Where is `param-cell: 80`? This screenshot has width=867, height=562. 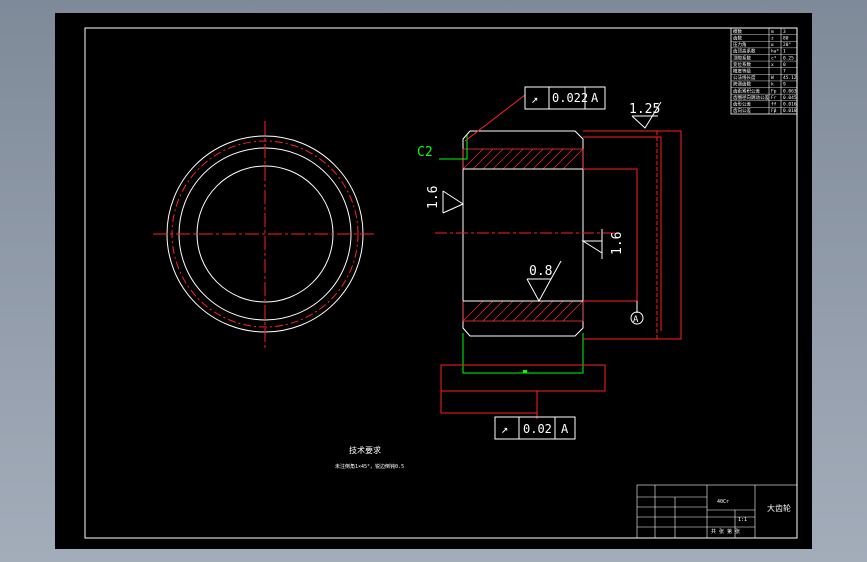
param-cell: 80 is located at coordinates (786, 38).